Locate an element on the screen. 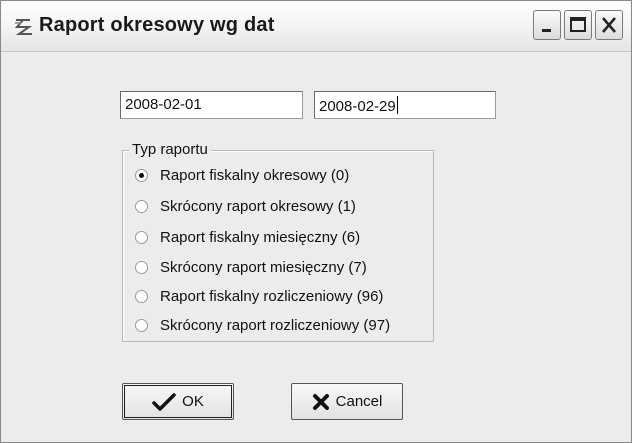  close-icon is located at coordinates (609, 25).